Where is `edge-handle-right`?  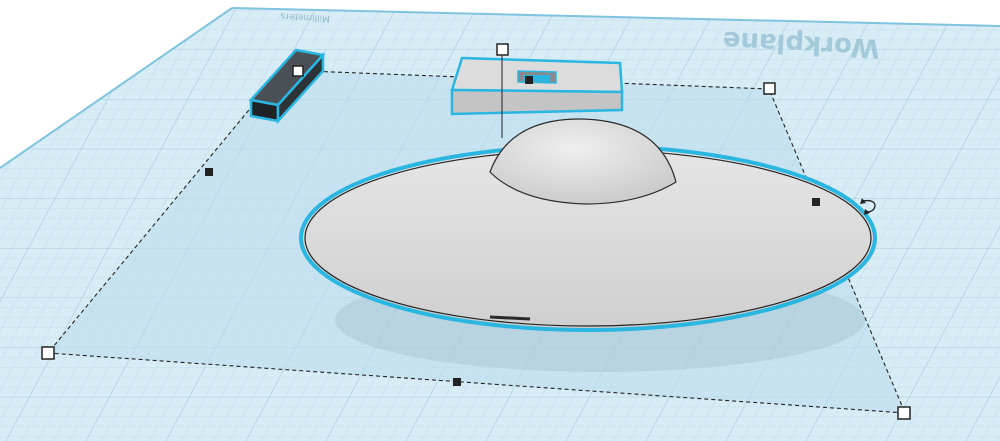
edge-handle-right is located at coordinates (816, 202).